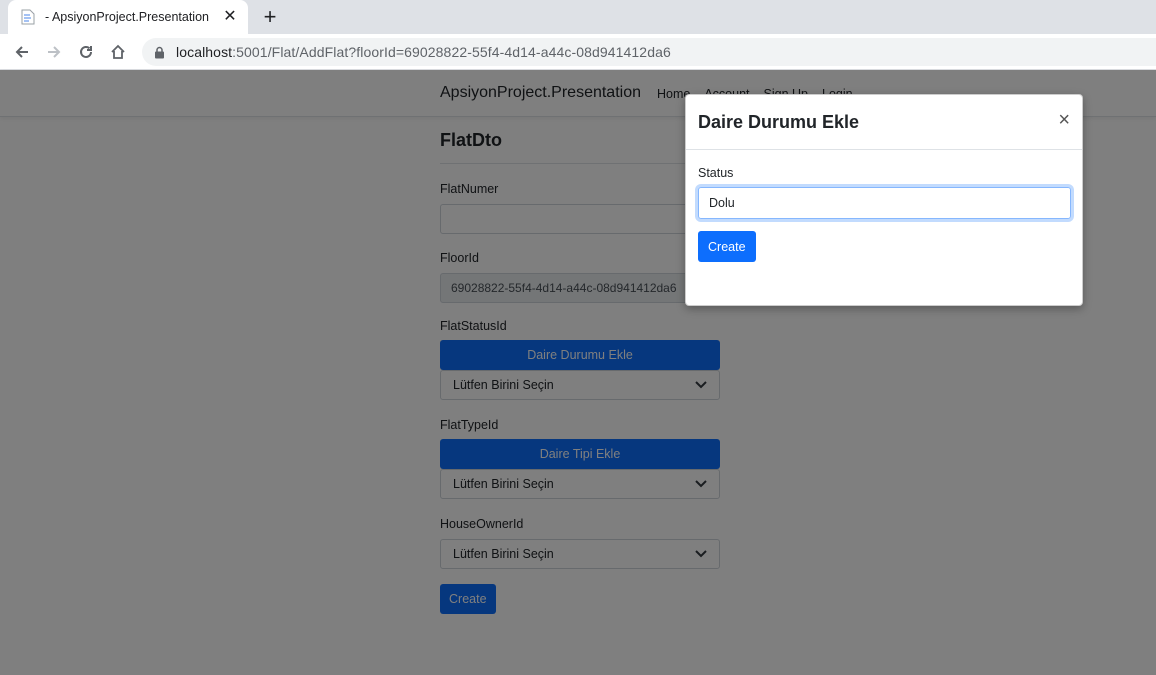 The width and height of the screenshot is (1156, 675). What do you see at coordinates (1064, 120) in the screenshot?
I see `close-icon: ×` at bounding box center [1064, 120].